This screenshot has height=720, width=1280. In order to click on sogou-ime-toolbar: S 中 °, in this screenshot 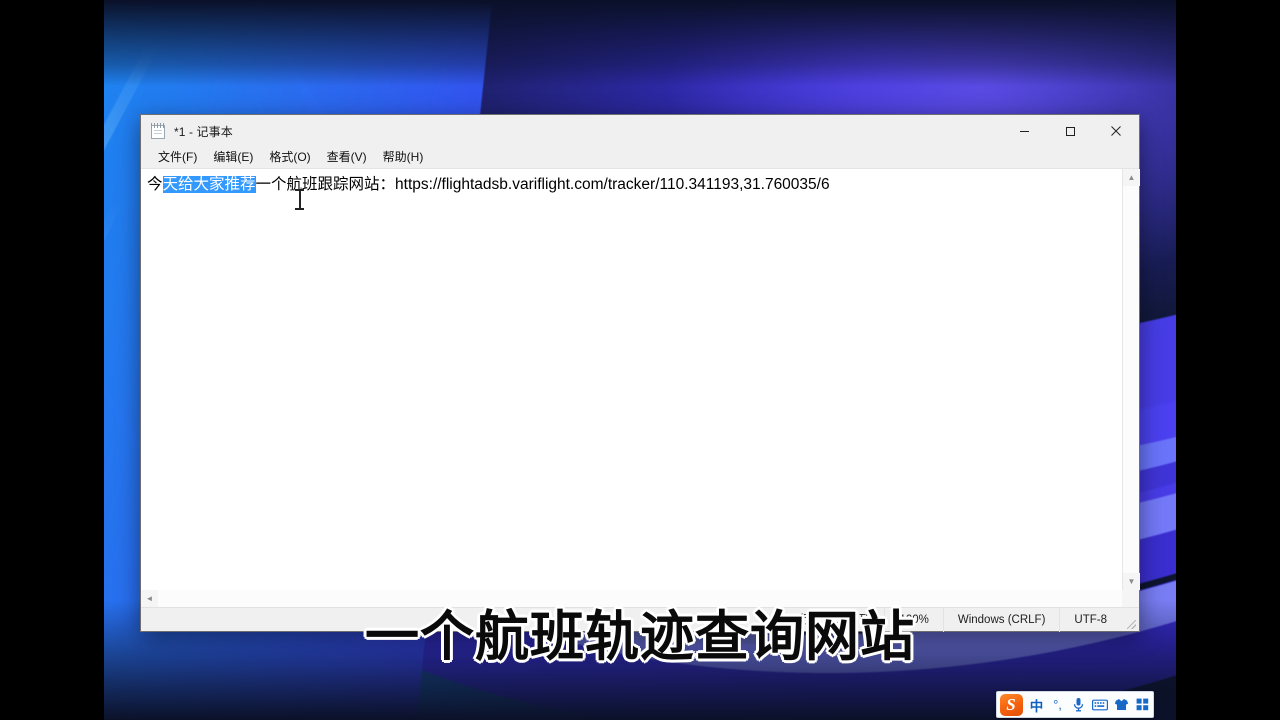, I will do `click(1075, 704)`.